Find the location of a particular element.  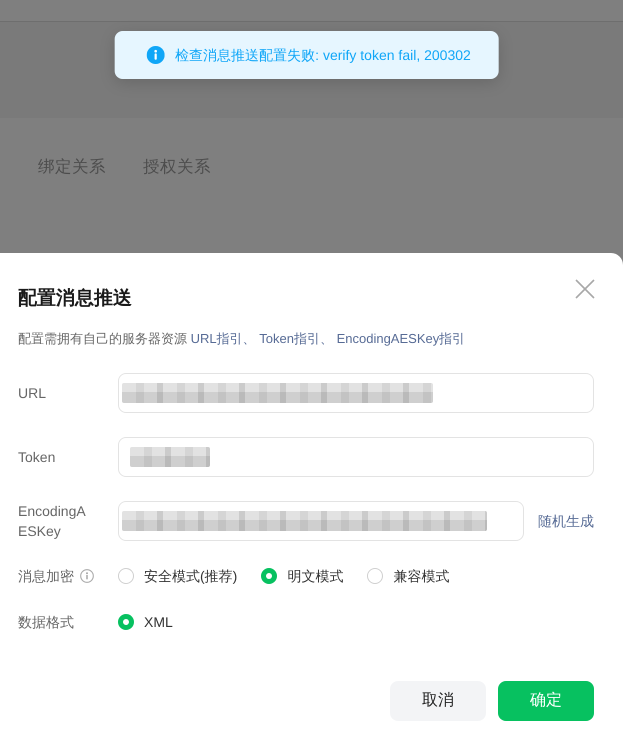

guide-link: EncodingAESKey指引 is located at coordinates (401, 338).